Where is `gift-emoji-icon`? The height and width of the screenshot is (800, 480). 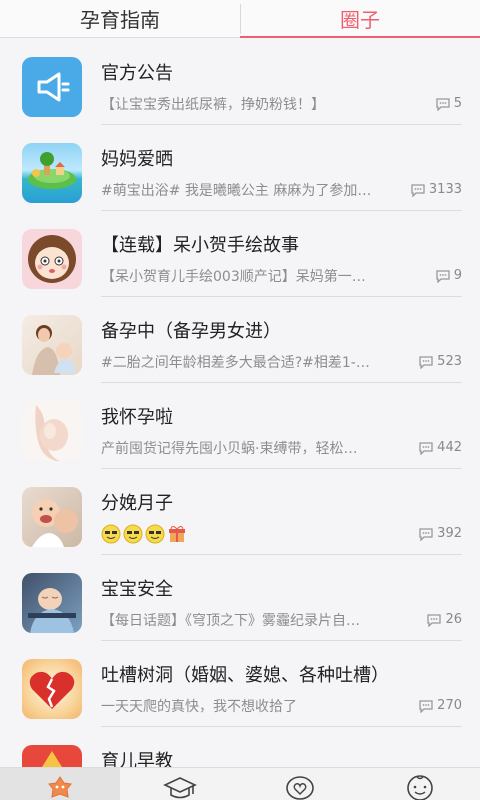
gift-emoji-icon is located at coordinates (177, 534).